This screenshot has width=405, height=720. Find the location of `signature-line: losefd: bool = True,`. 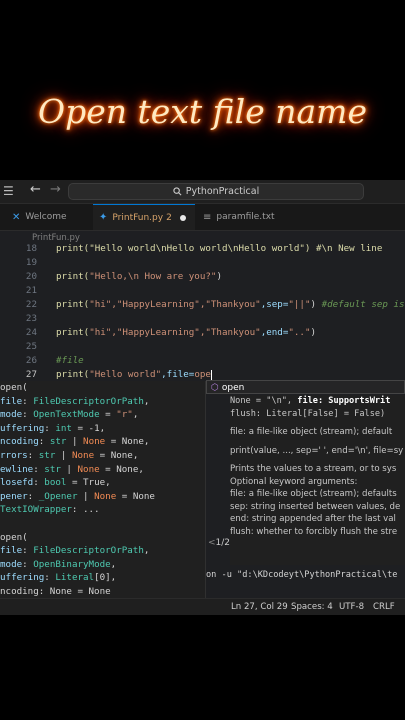

signature-line: losefd: bool = True, is located at coordinates (55, 483).